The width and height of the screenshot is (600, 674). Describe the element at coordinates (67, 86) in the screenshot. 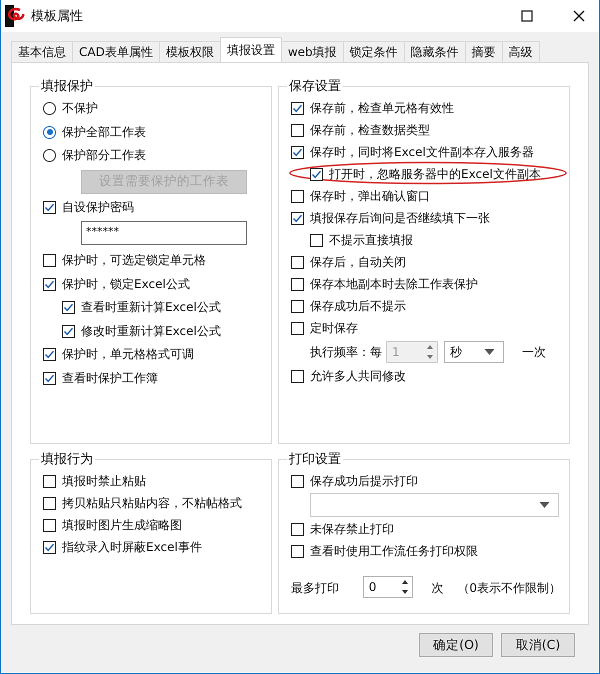

I see `group-title: 填报保护` at that location.